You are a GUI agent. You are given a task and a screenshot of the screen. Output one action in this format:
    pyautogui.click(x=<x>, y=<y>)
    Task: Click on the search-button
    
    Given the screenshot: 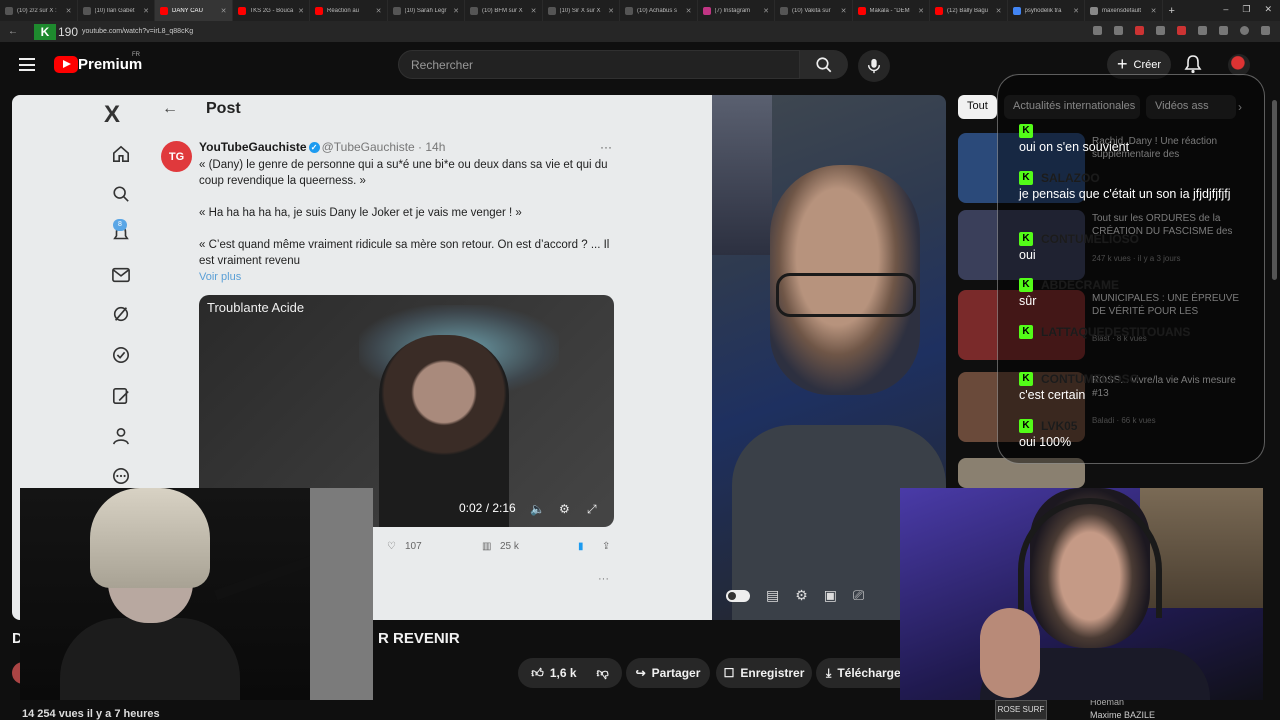 What is the action you would take?
    pyautogui.click(x=824, y=64)
    